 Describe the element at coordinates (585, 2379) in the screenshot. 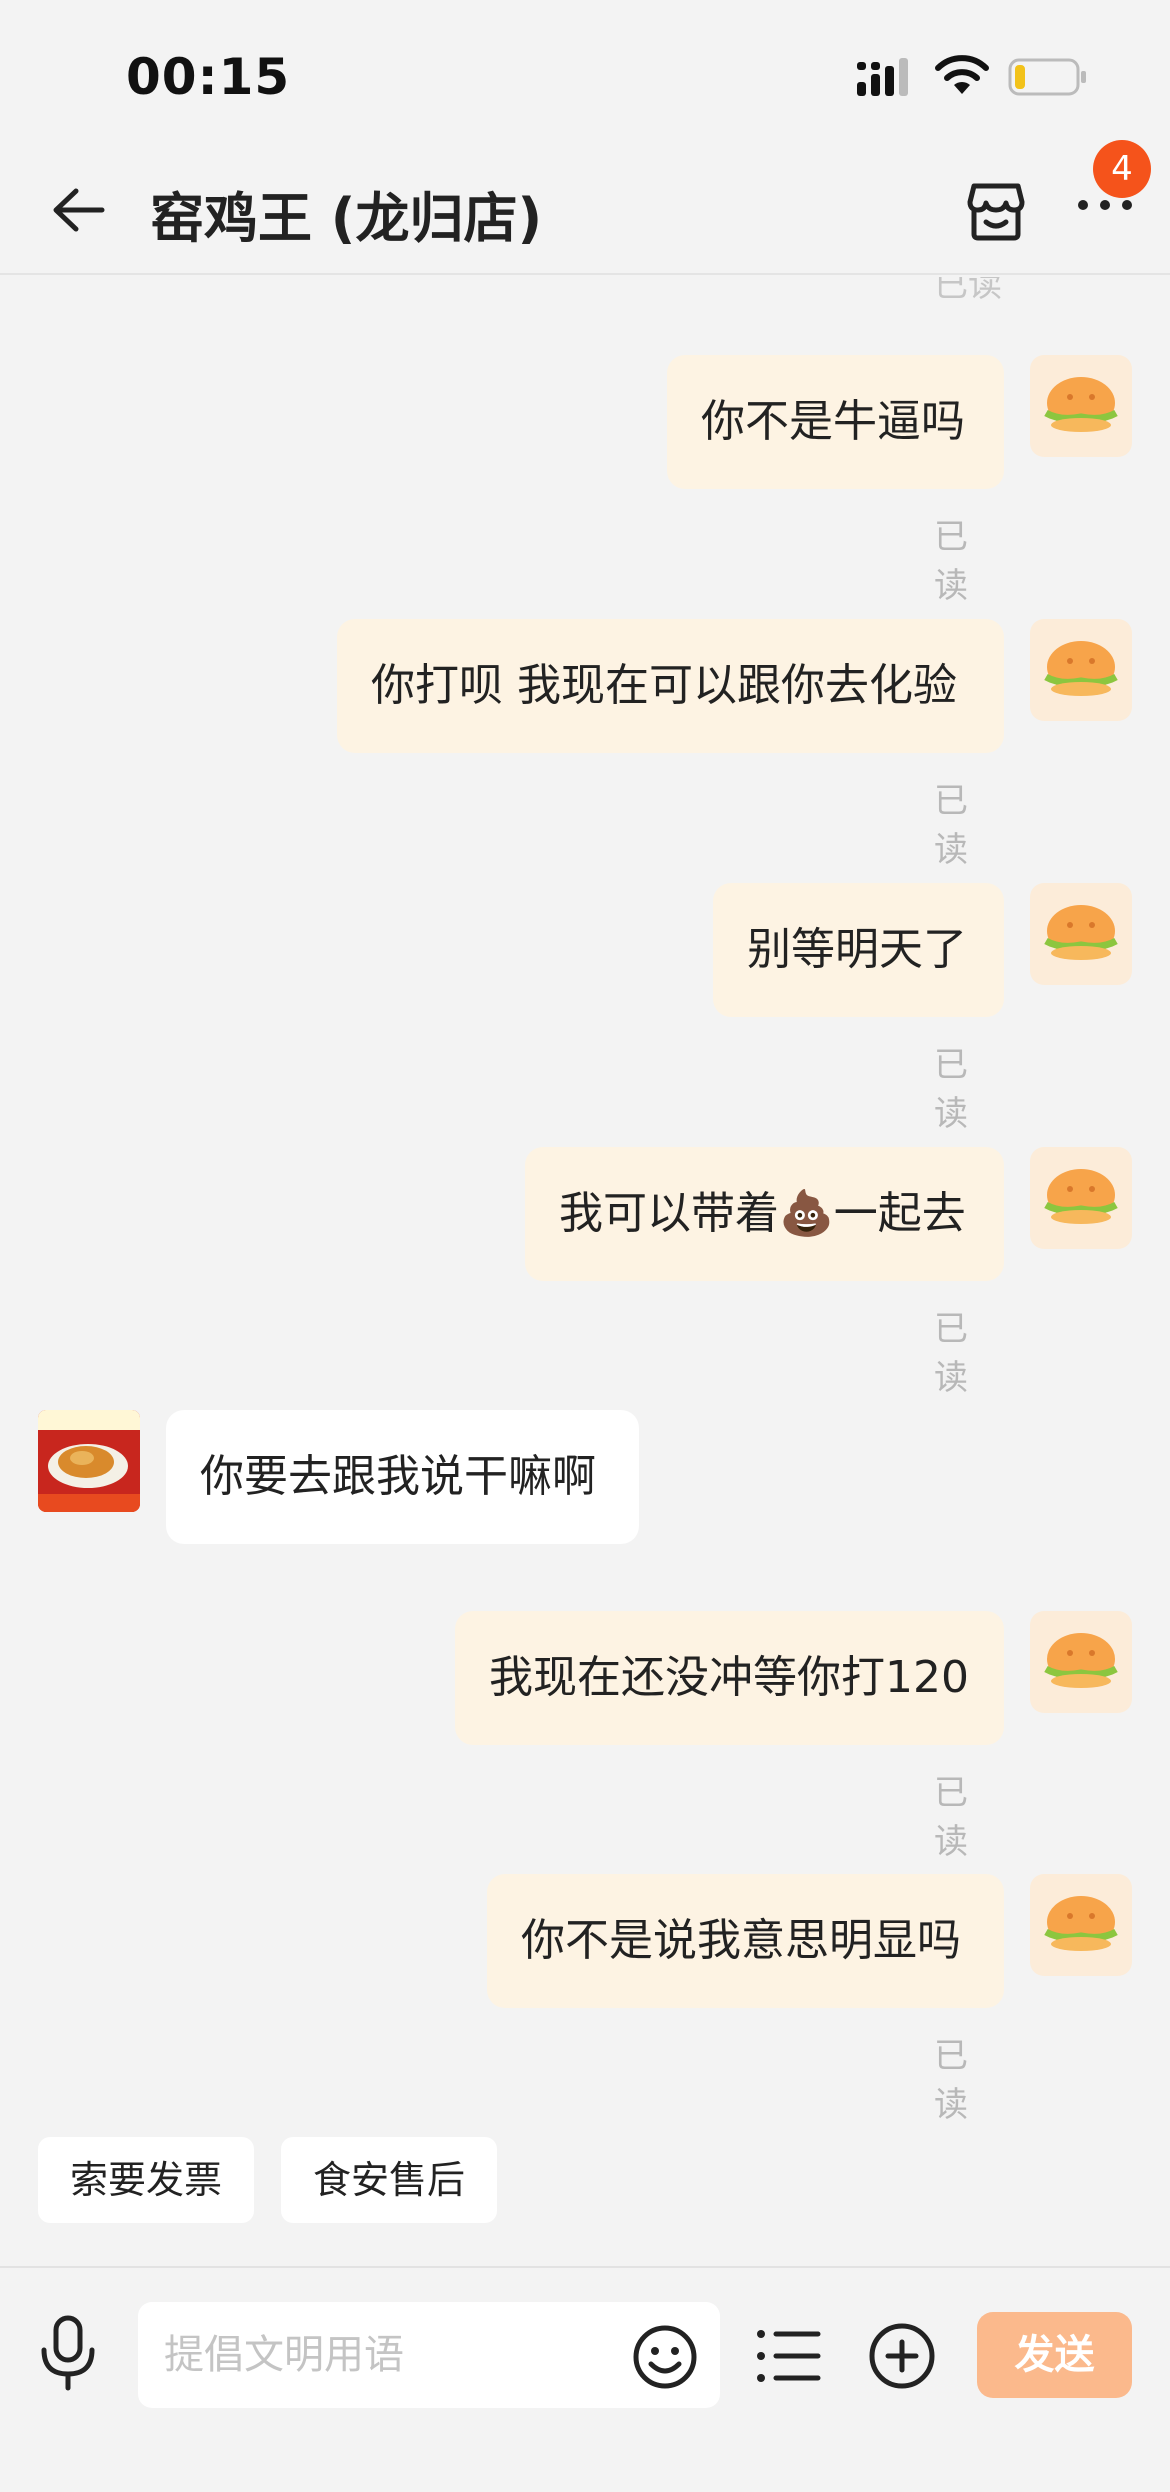

I see `input-bar: 发送` at that location.